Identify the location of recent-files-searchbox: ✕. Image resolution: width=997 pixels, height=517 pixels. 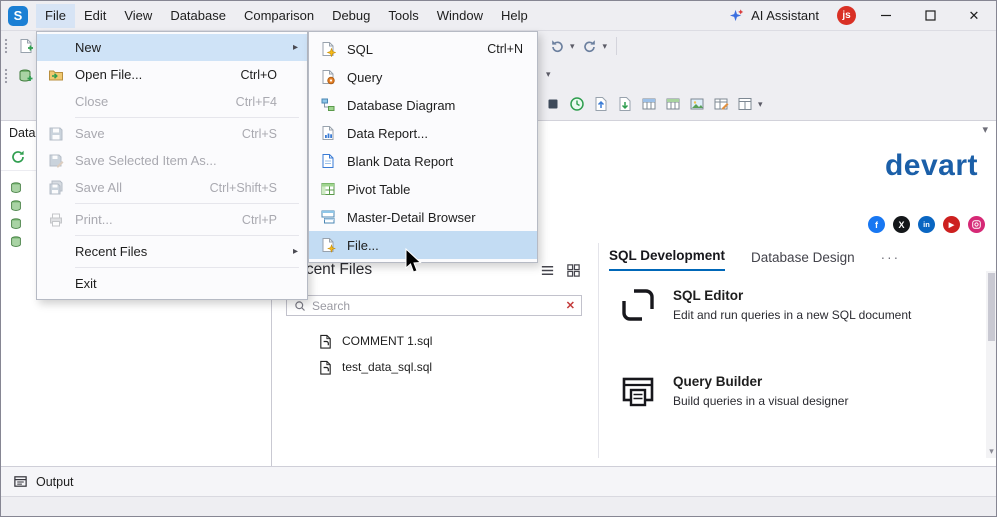
(434, 305).